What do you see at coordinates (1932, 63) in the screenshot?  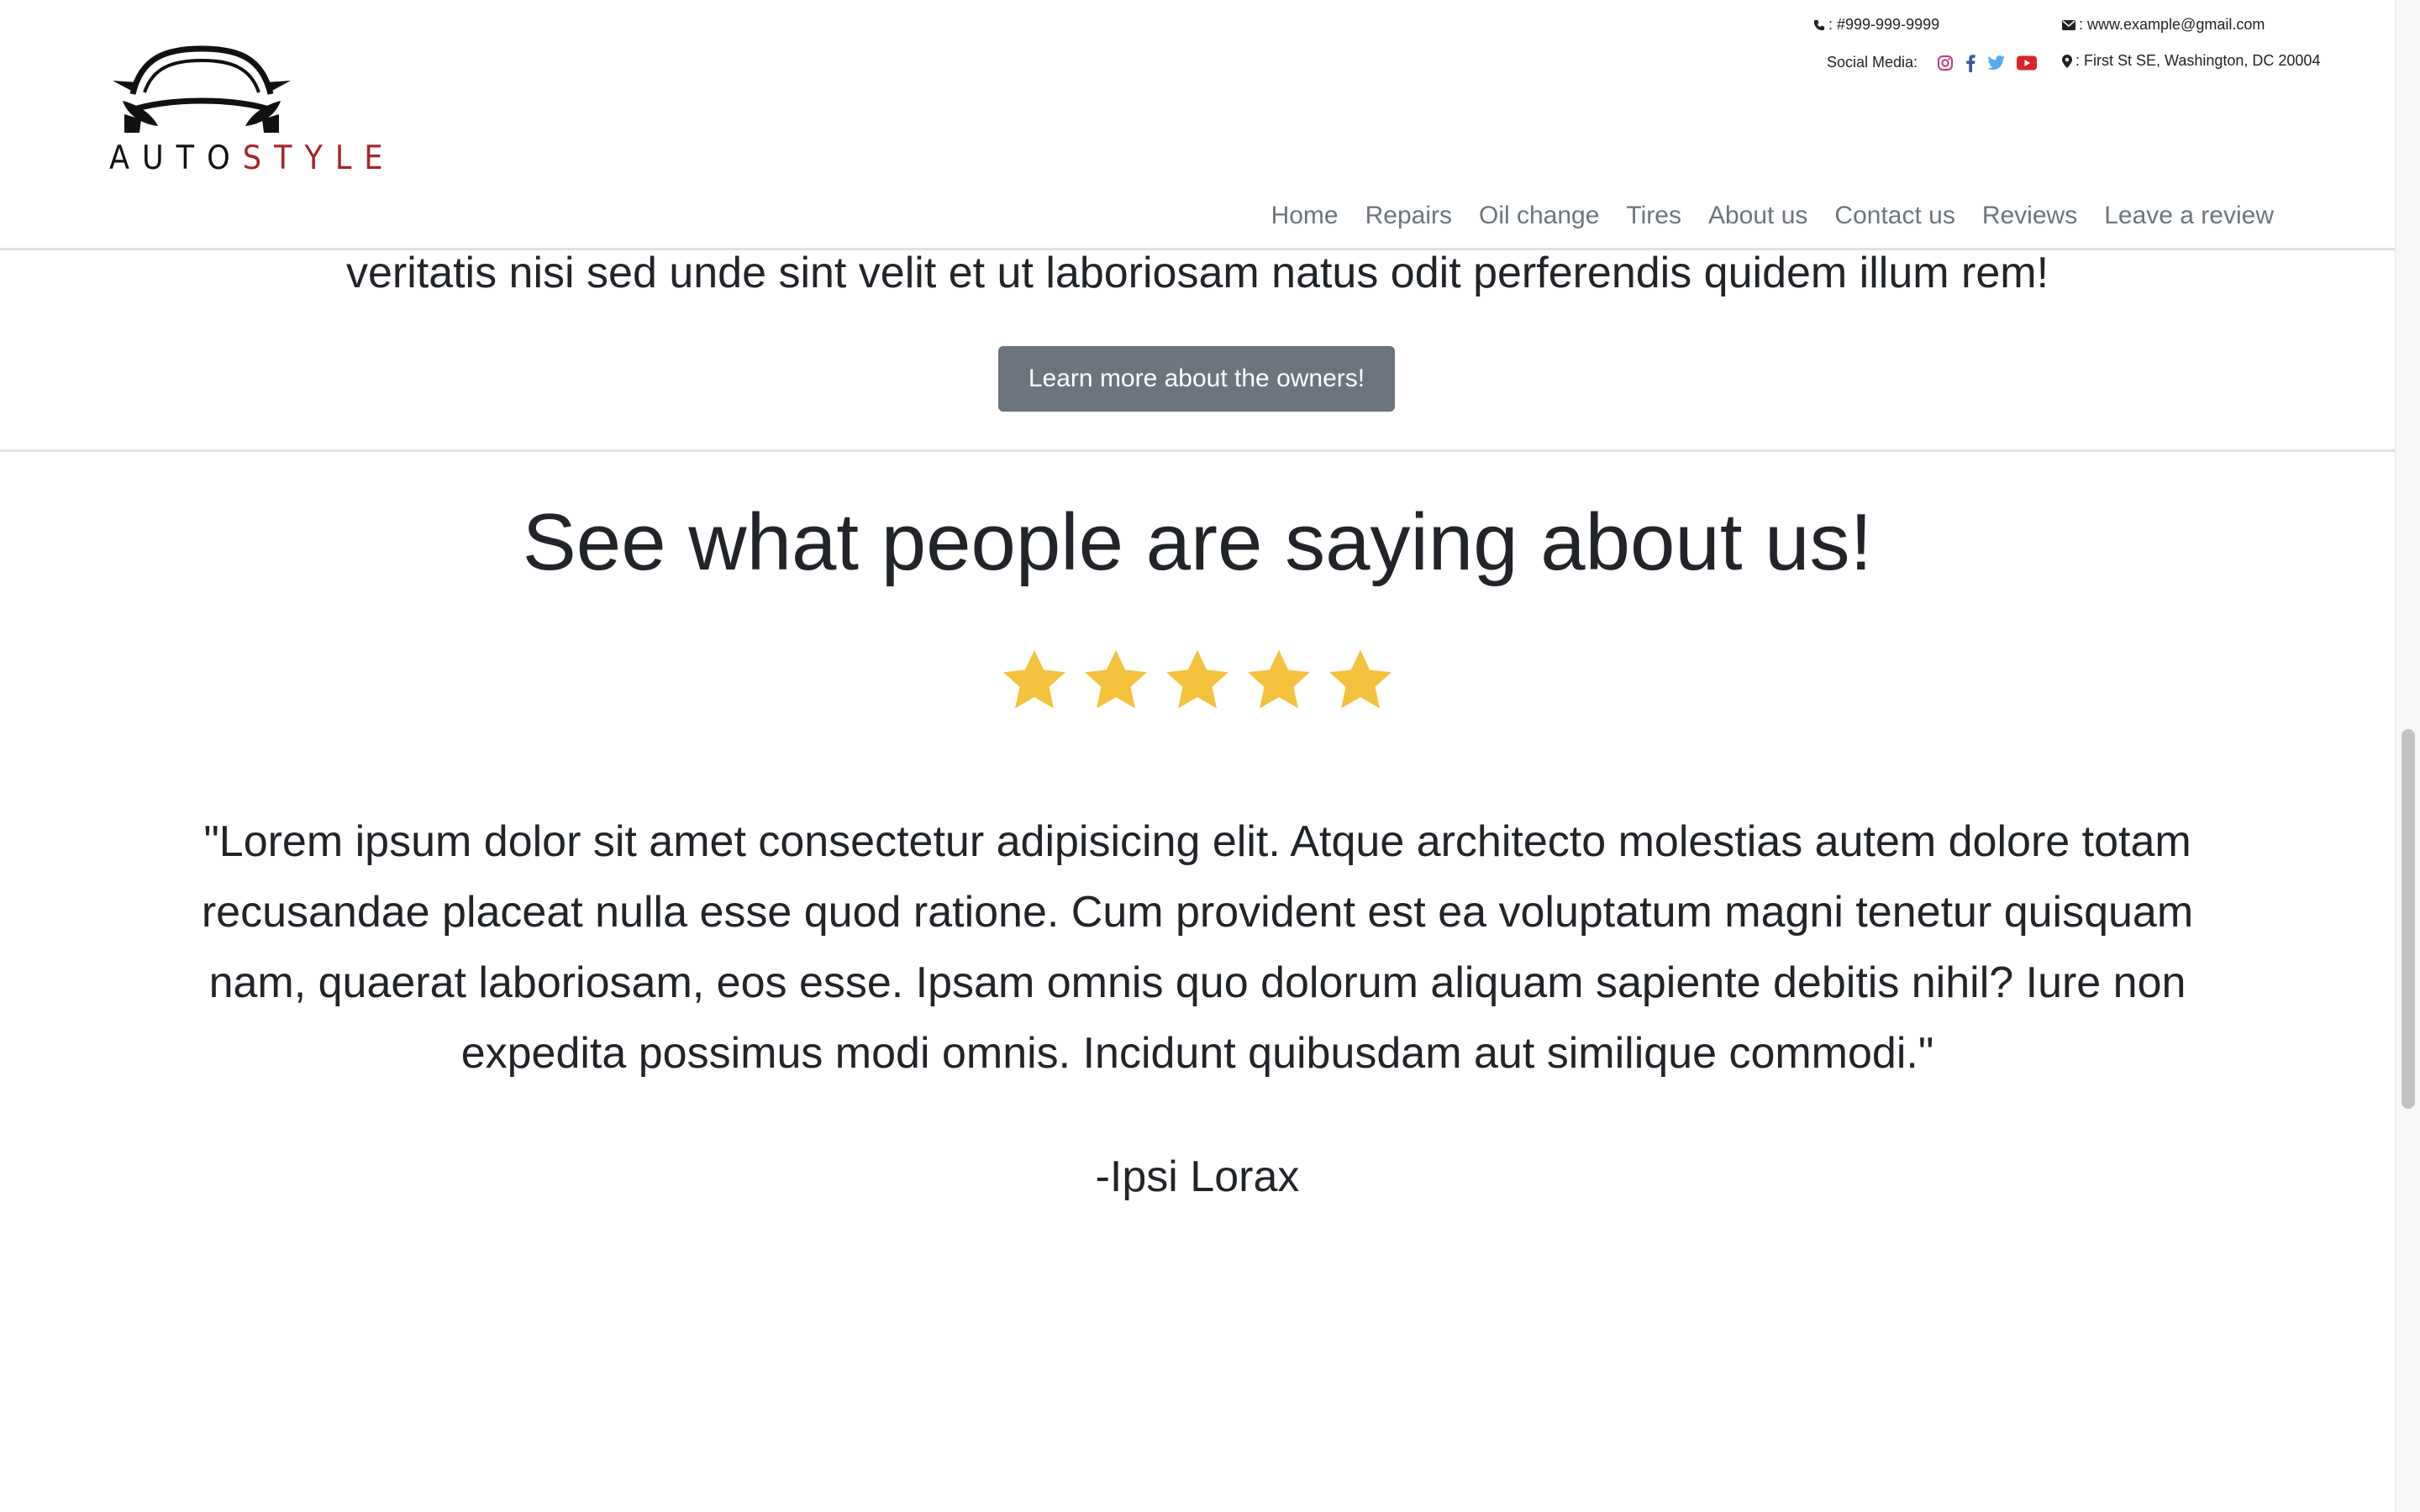 I see `social-media-links: Social Media:` at bounding box center [1932, 63].